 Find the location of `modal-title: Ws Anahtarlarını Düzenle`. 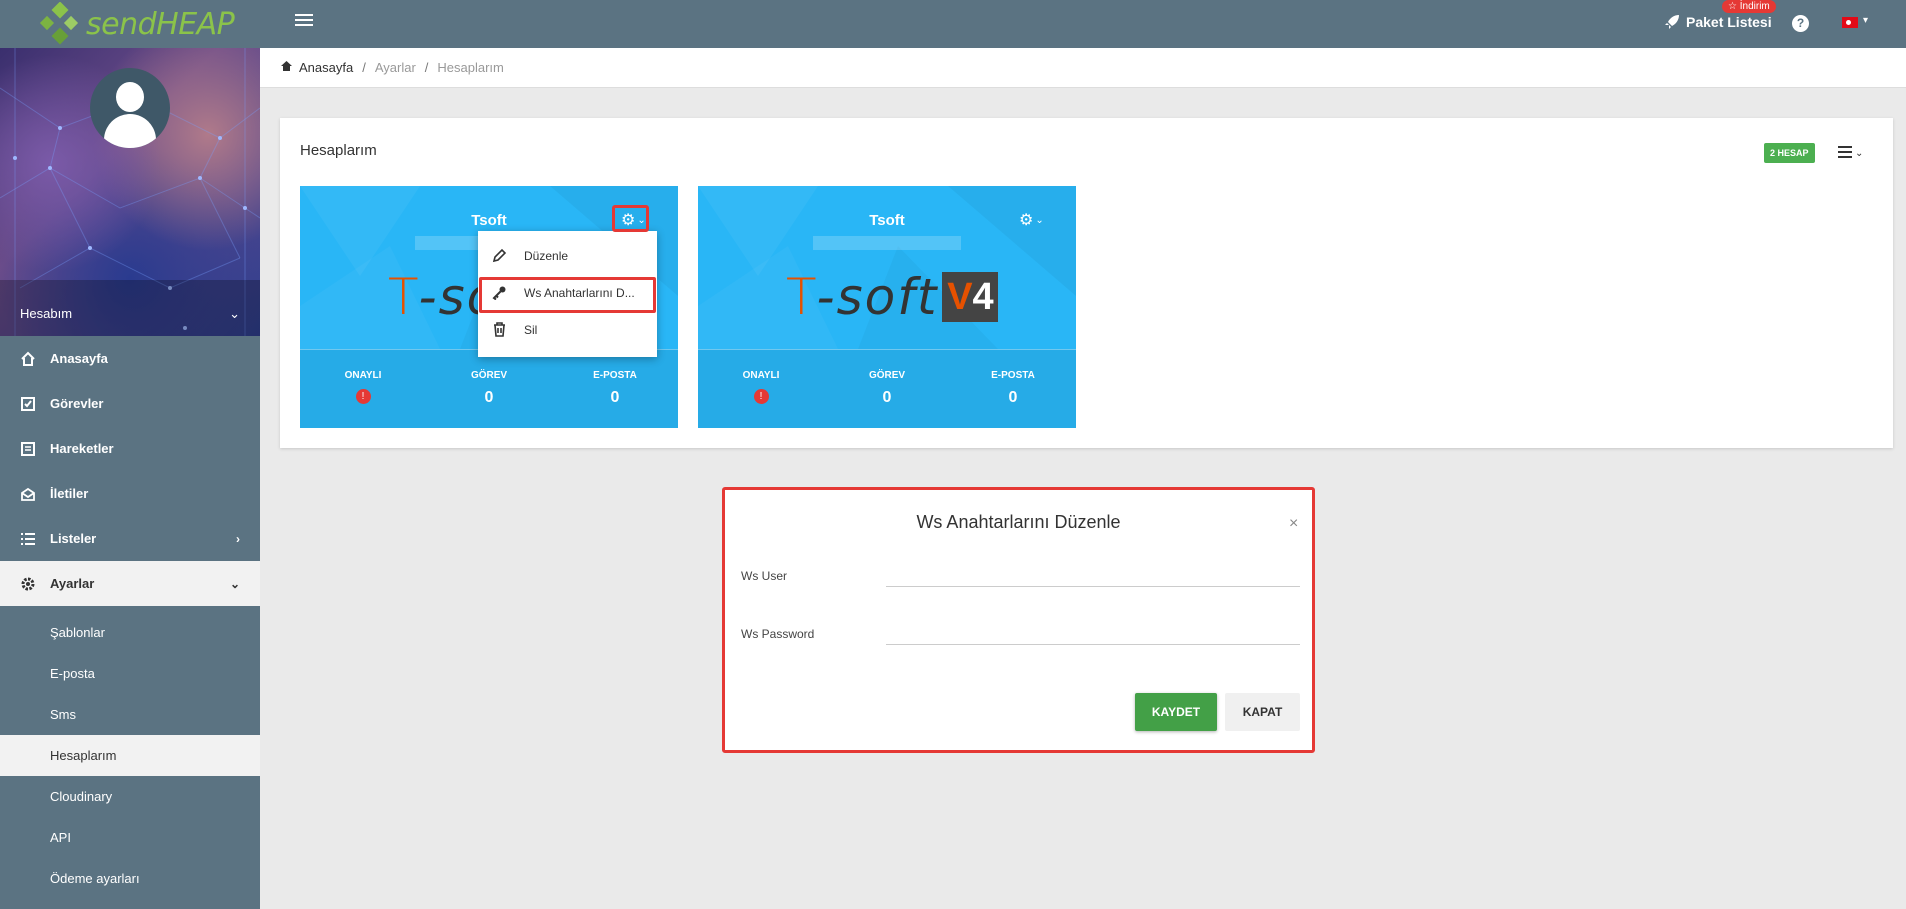

modal-title: Ws Anahtarlarını Düzenle is located at coordinates (1018, 522).